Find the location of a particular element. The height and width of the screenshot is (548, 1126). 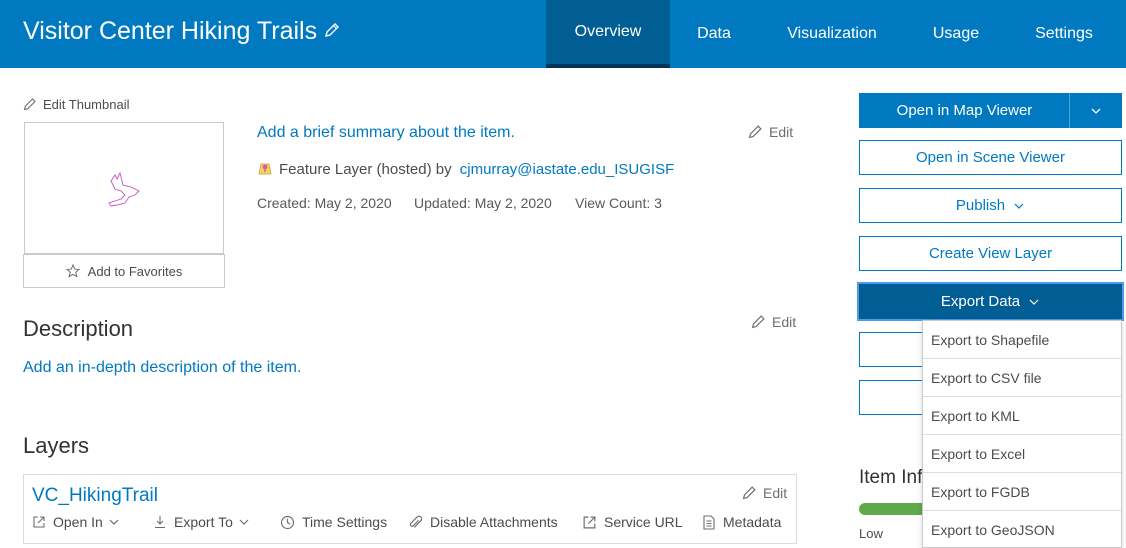

view-count: View Count: 3 is located at coordinates (618, 203).